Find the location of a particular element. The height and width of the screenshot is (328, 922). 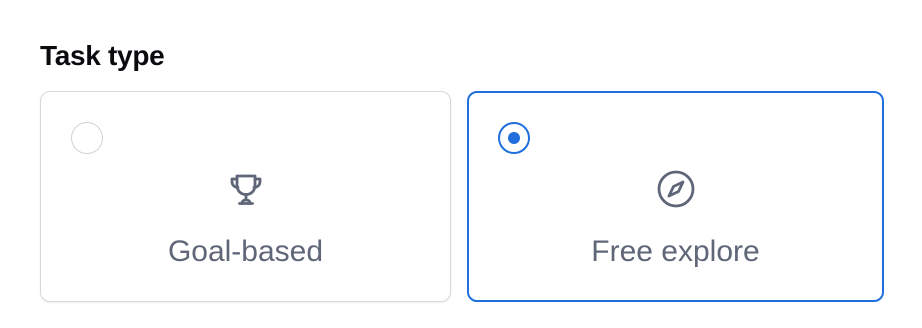

compass-icon is located at coordinates (675, 189).